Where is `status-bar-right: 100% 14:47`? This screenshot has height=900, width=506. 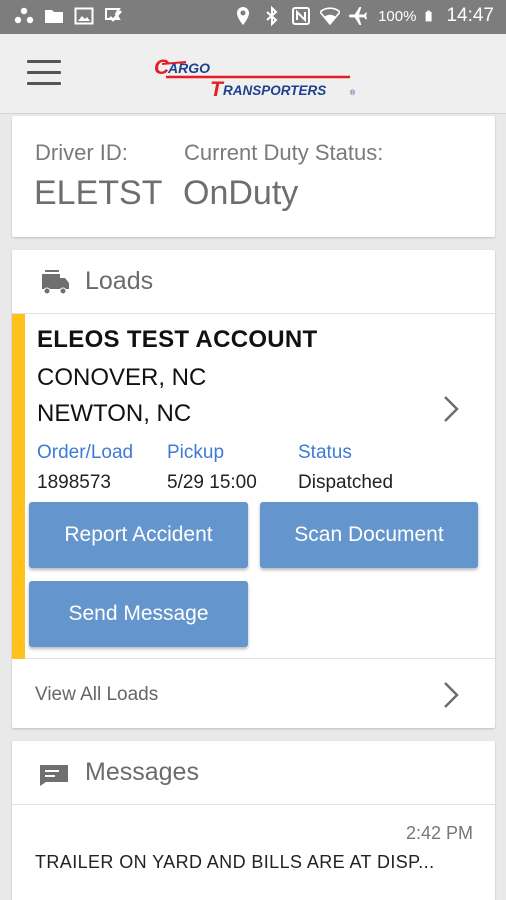
status-bar-right: 100% 14:47 is located at coordinates (363, 16).